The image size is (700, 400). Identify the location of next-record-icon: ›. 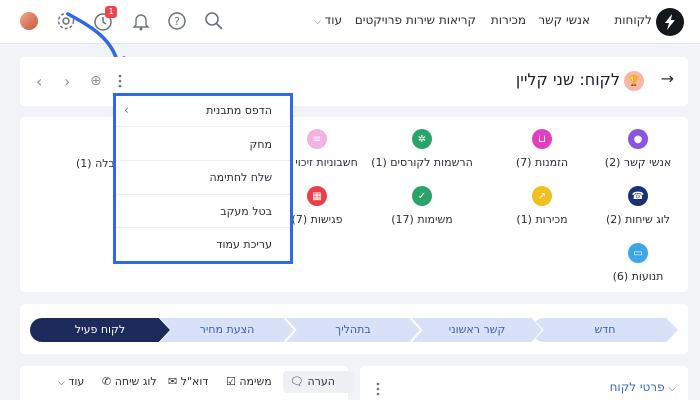
(67, 81).